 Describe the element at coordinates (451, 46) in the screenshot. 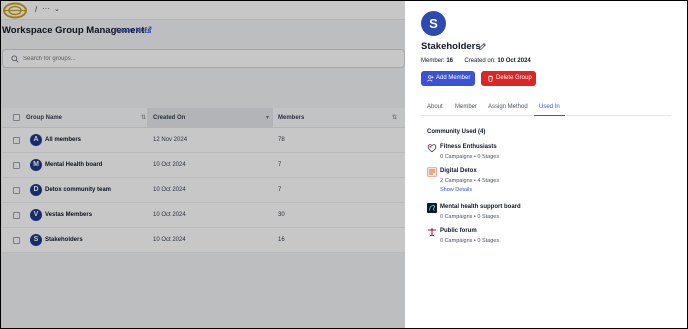

I see `group-title: Stakeholders` at that location.